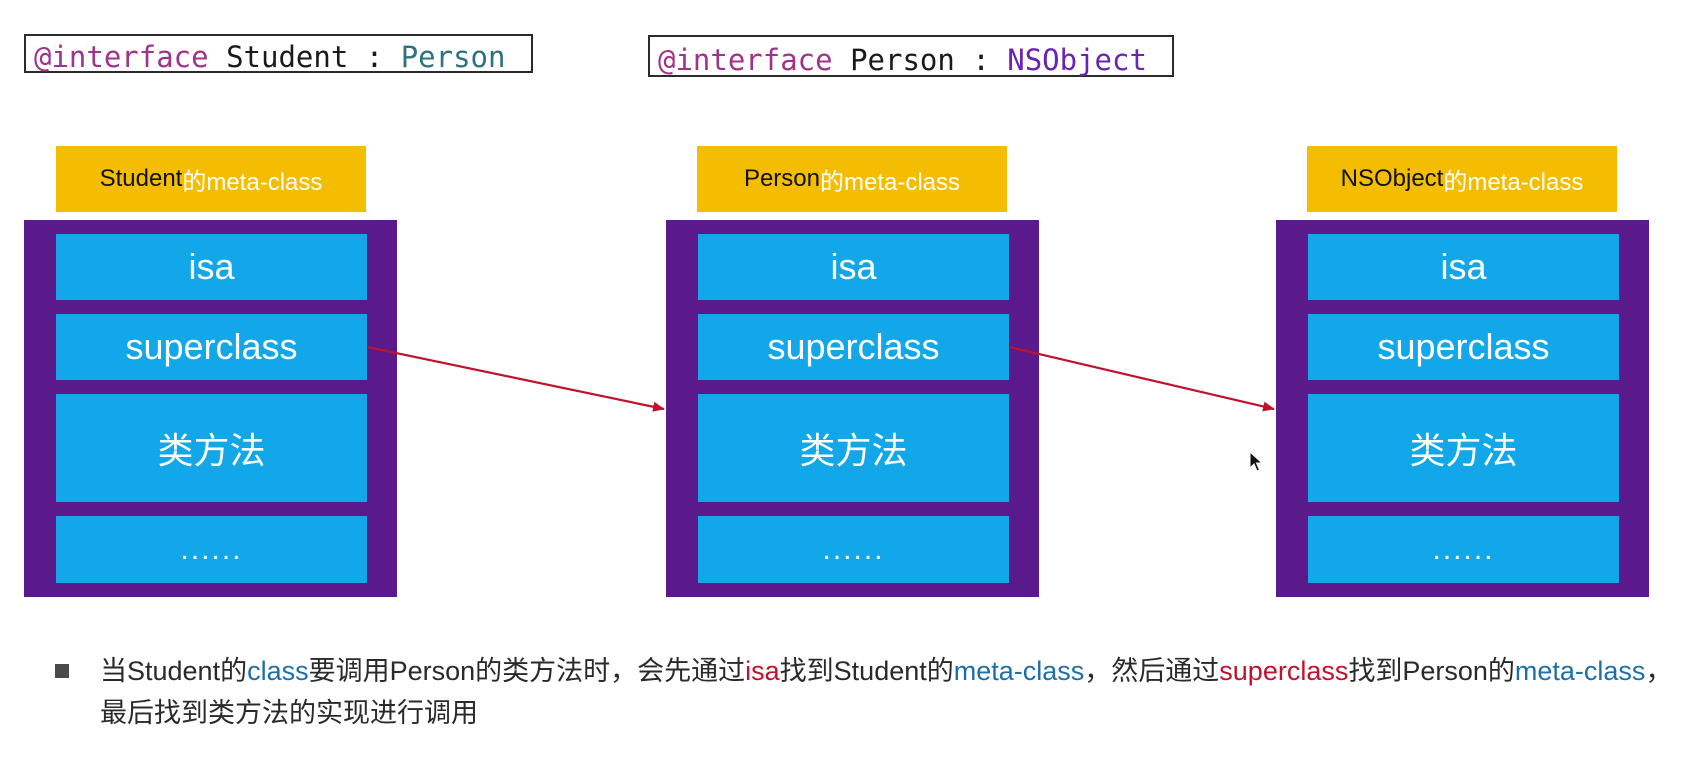 This screenshot has height=776, width=1700. Describe the element at coordinates (762, 671) in the screenshot. I see `highlight-isa: isa` at that location.